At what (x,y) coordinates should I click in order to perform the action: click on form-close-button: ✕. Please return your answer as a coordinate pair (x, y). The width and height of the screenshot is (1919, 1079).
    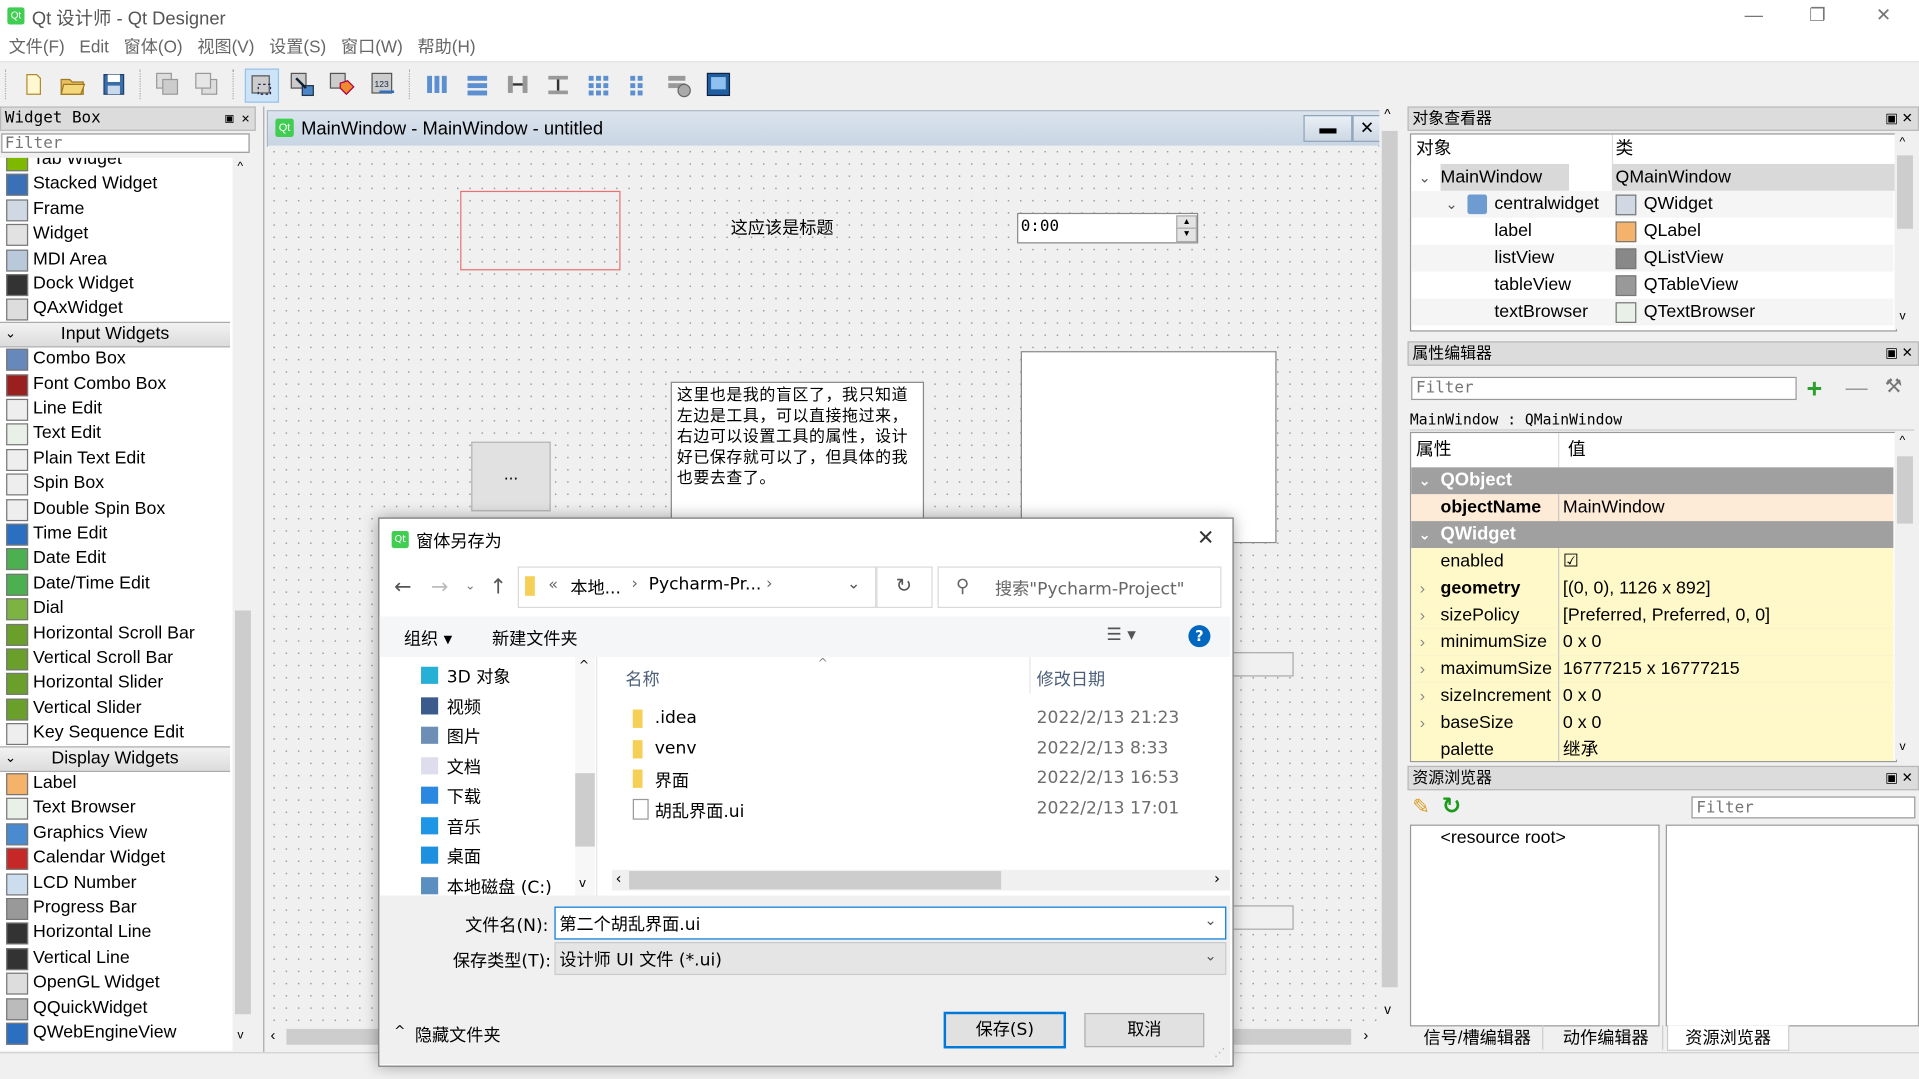
    Looking at the image, I should click on (1367, 128).